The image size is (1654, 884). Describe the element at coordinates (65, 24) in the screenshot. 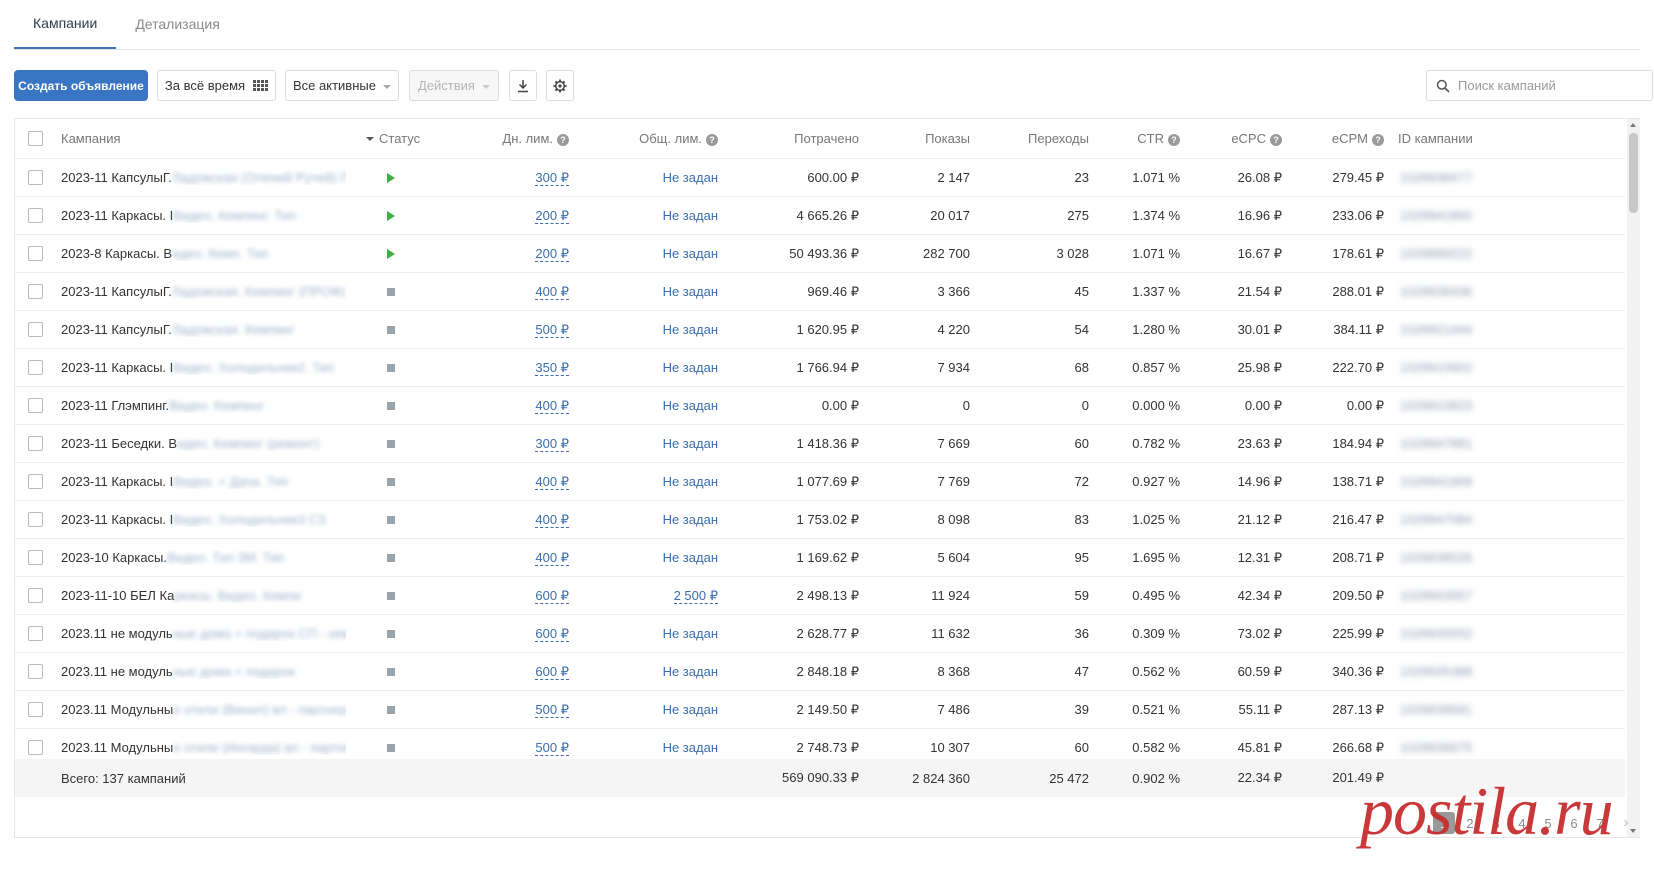

I see `tab-campaigns: Кампании` at that location.